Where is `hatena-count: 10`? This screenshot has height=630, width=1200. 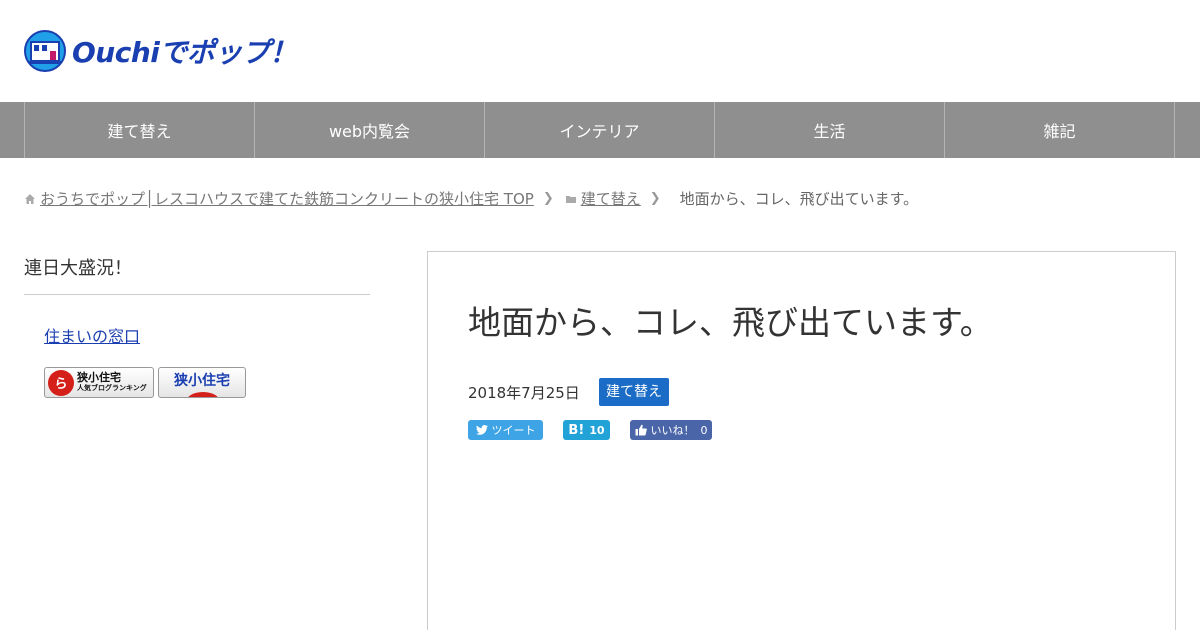 hatena-count: 10 is located at coordinates (597, 430).